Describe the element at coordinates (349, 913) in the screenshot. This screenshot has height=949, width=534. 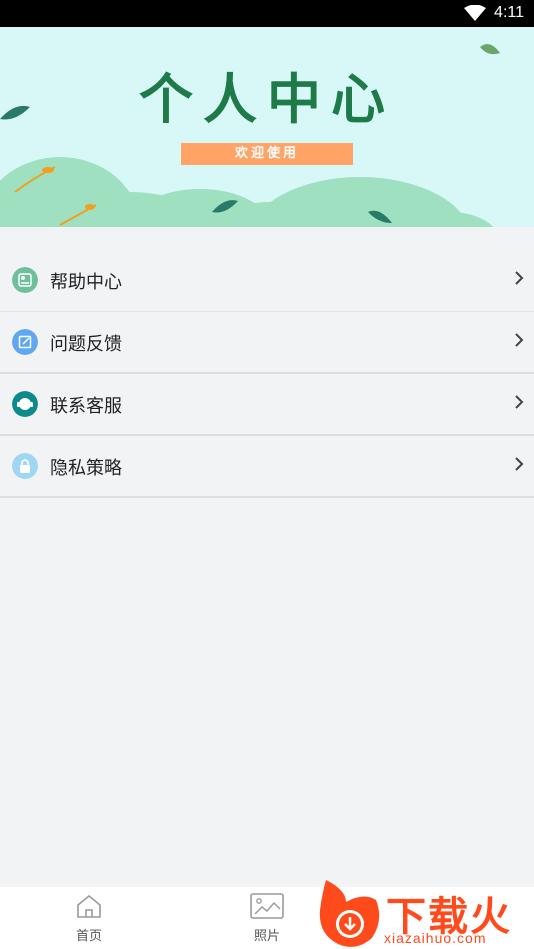
I see `flame-logo-icon` at that location.